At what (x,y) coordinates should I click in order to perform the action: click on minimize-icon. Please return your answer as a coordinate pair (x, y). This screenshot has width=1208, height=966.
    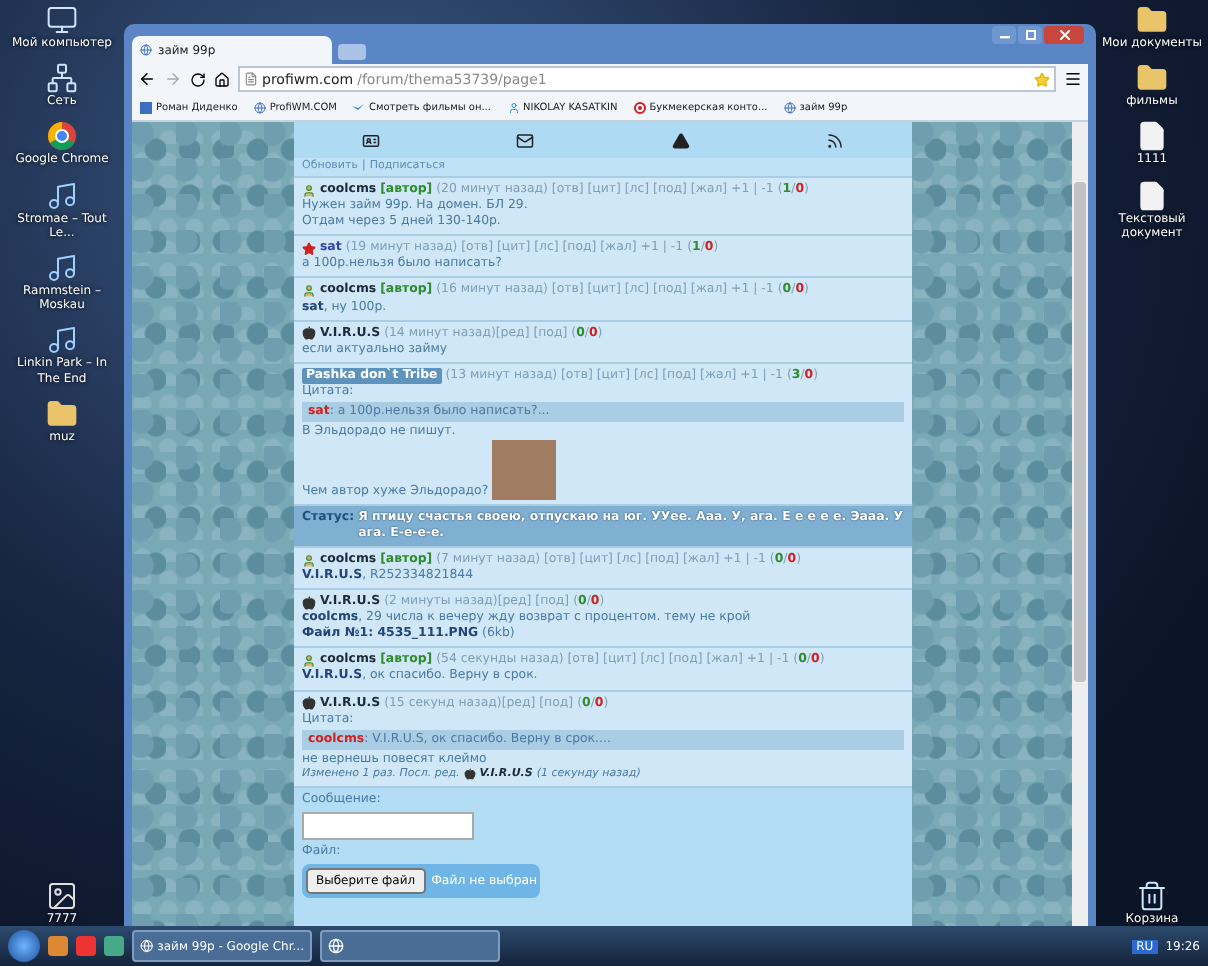
    Looking at the image, I should click on (1004, 35).